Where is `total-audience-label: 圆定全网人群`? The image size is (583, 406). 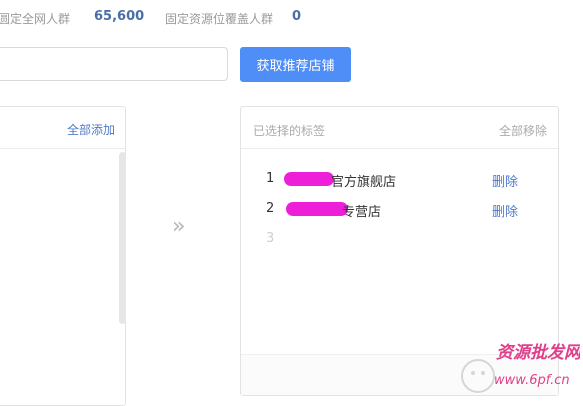 total-audience-label: 圆定全网人群 is located at coordinates (35, 19).